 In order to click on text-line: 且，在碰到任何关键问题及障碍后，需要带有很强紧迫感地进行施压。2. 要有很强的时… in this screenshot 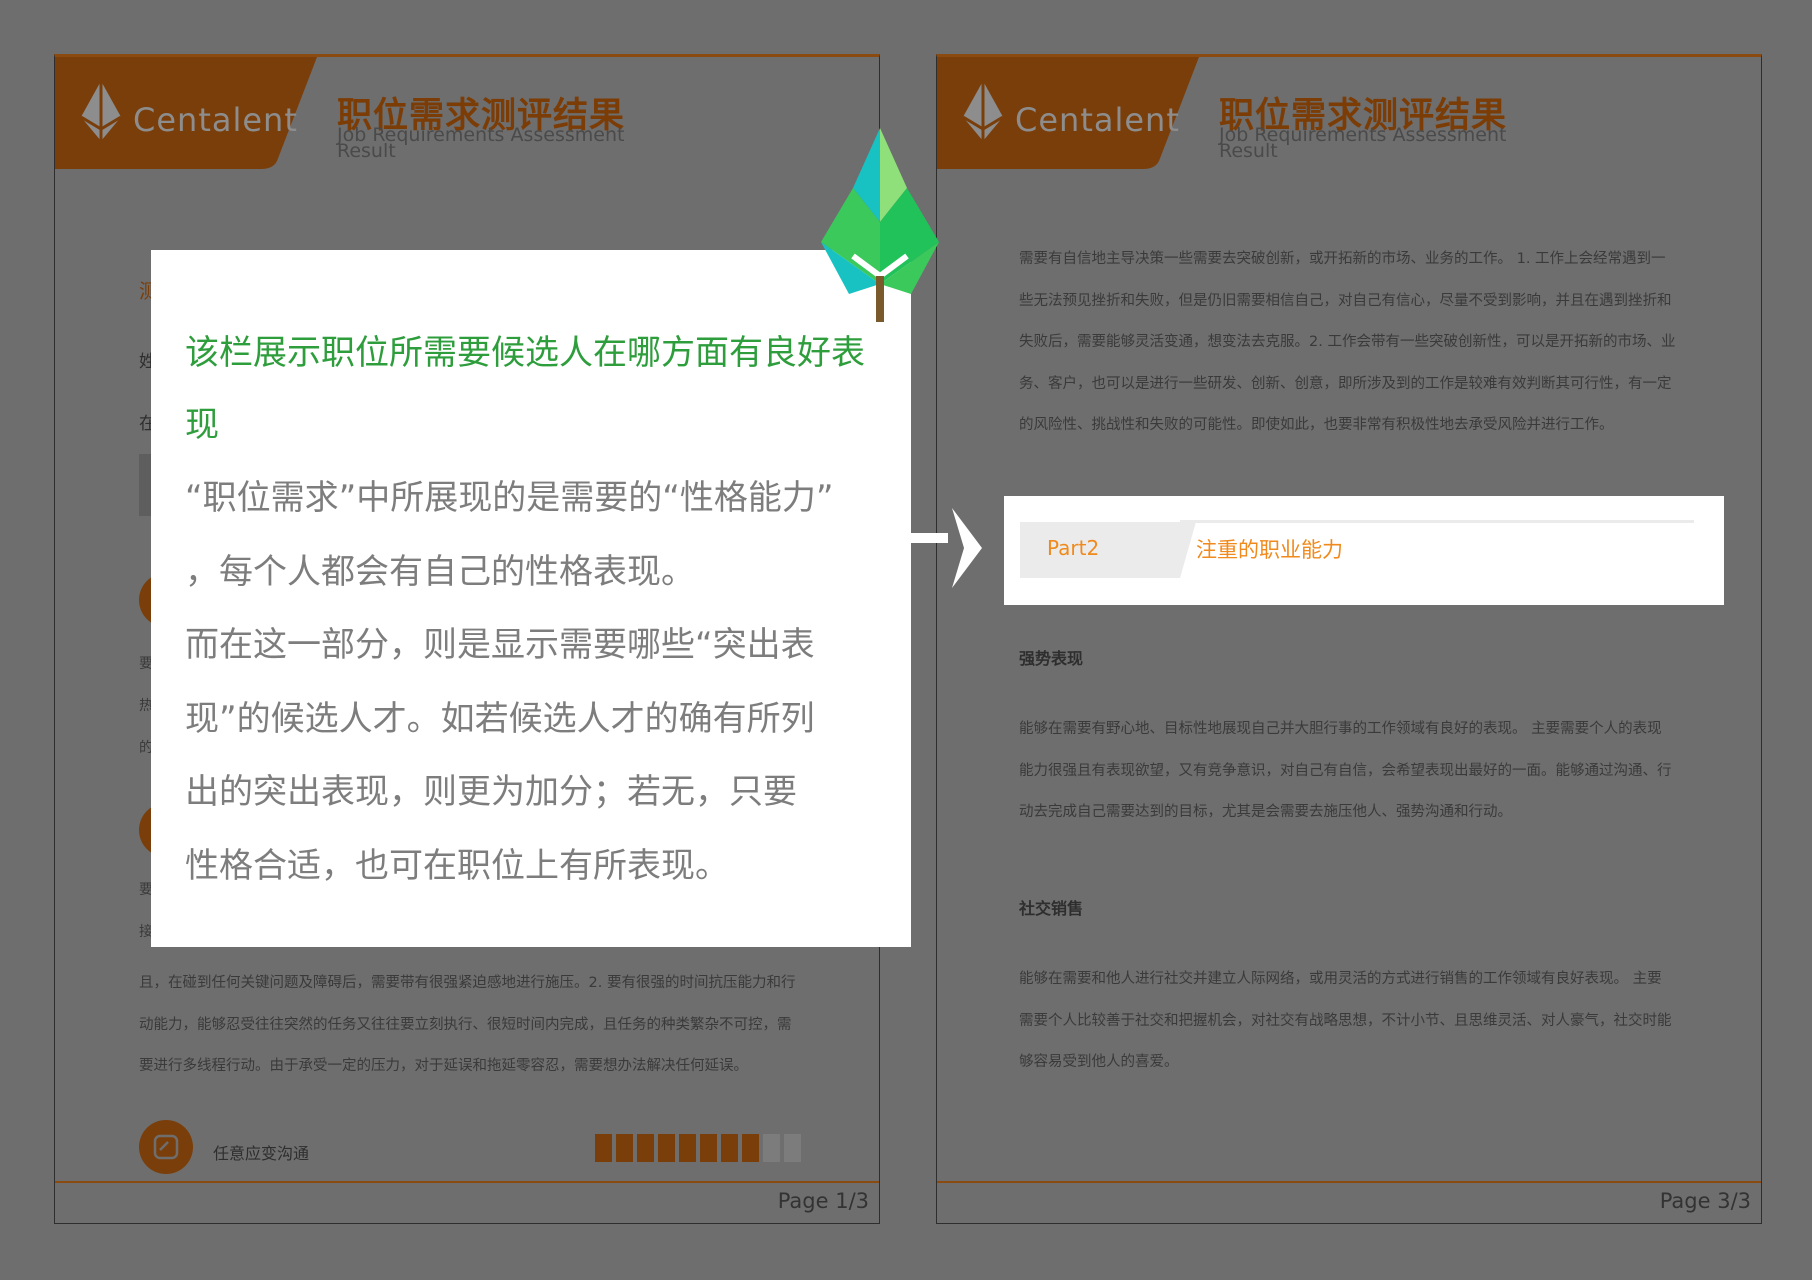, I will do `click(467, 983)`.